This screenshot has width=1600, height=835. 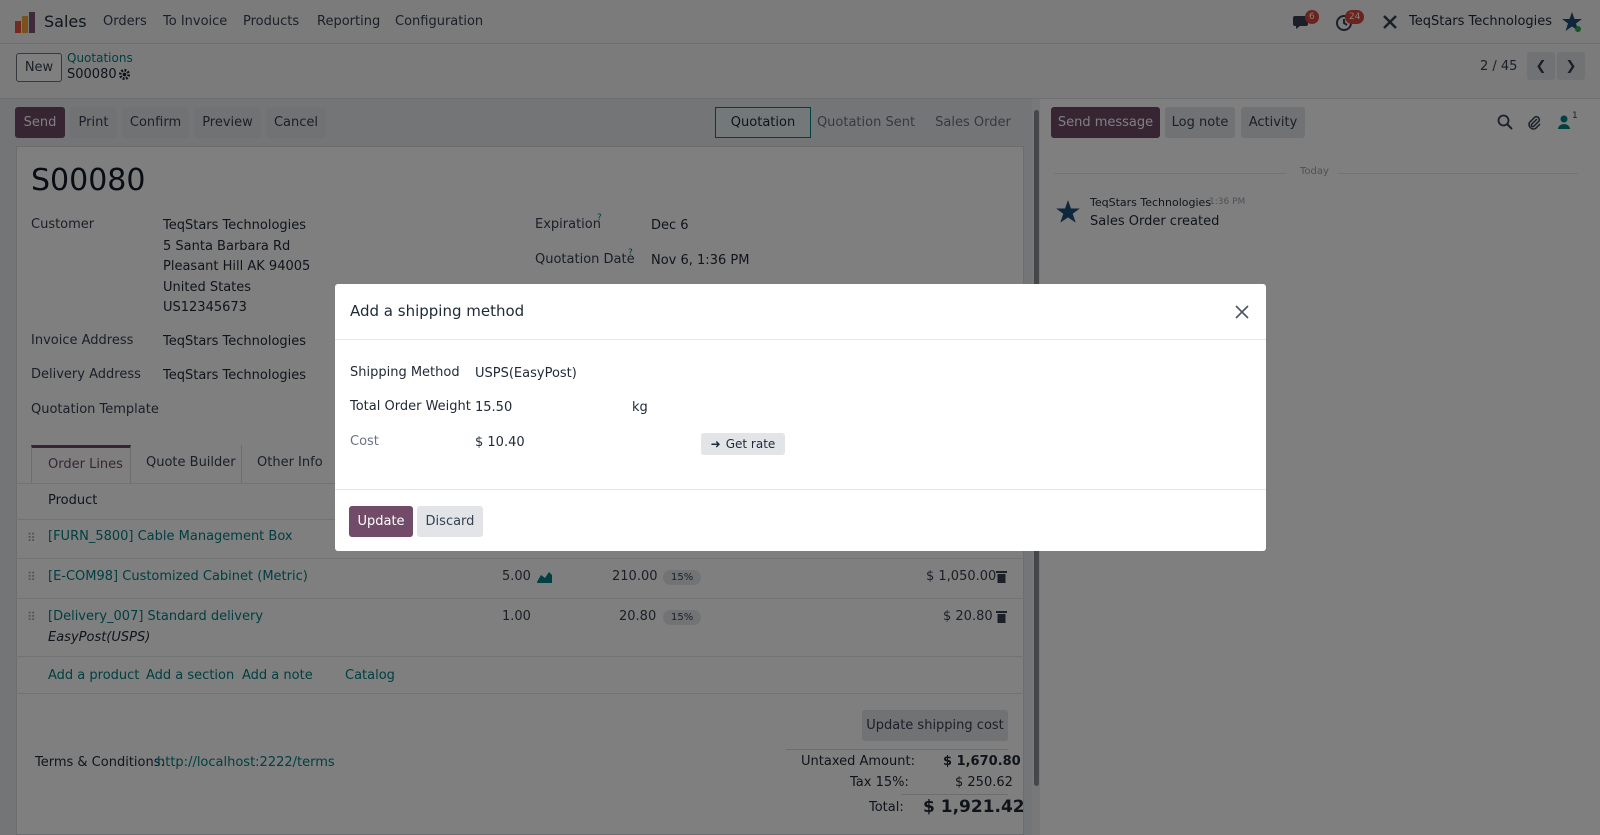 I want to click on update-button: Update, so click(x=381, y=521).